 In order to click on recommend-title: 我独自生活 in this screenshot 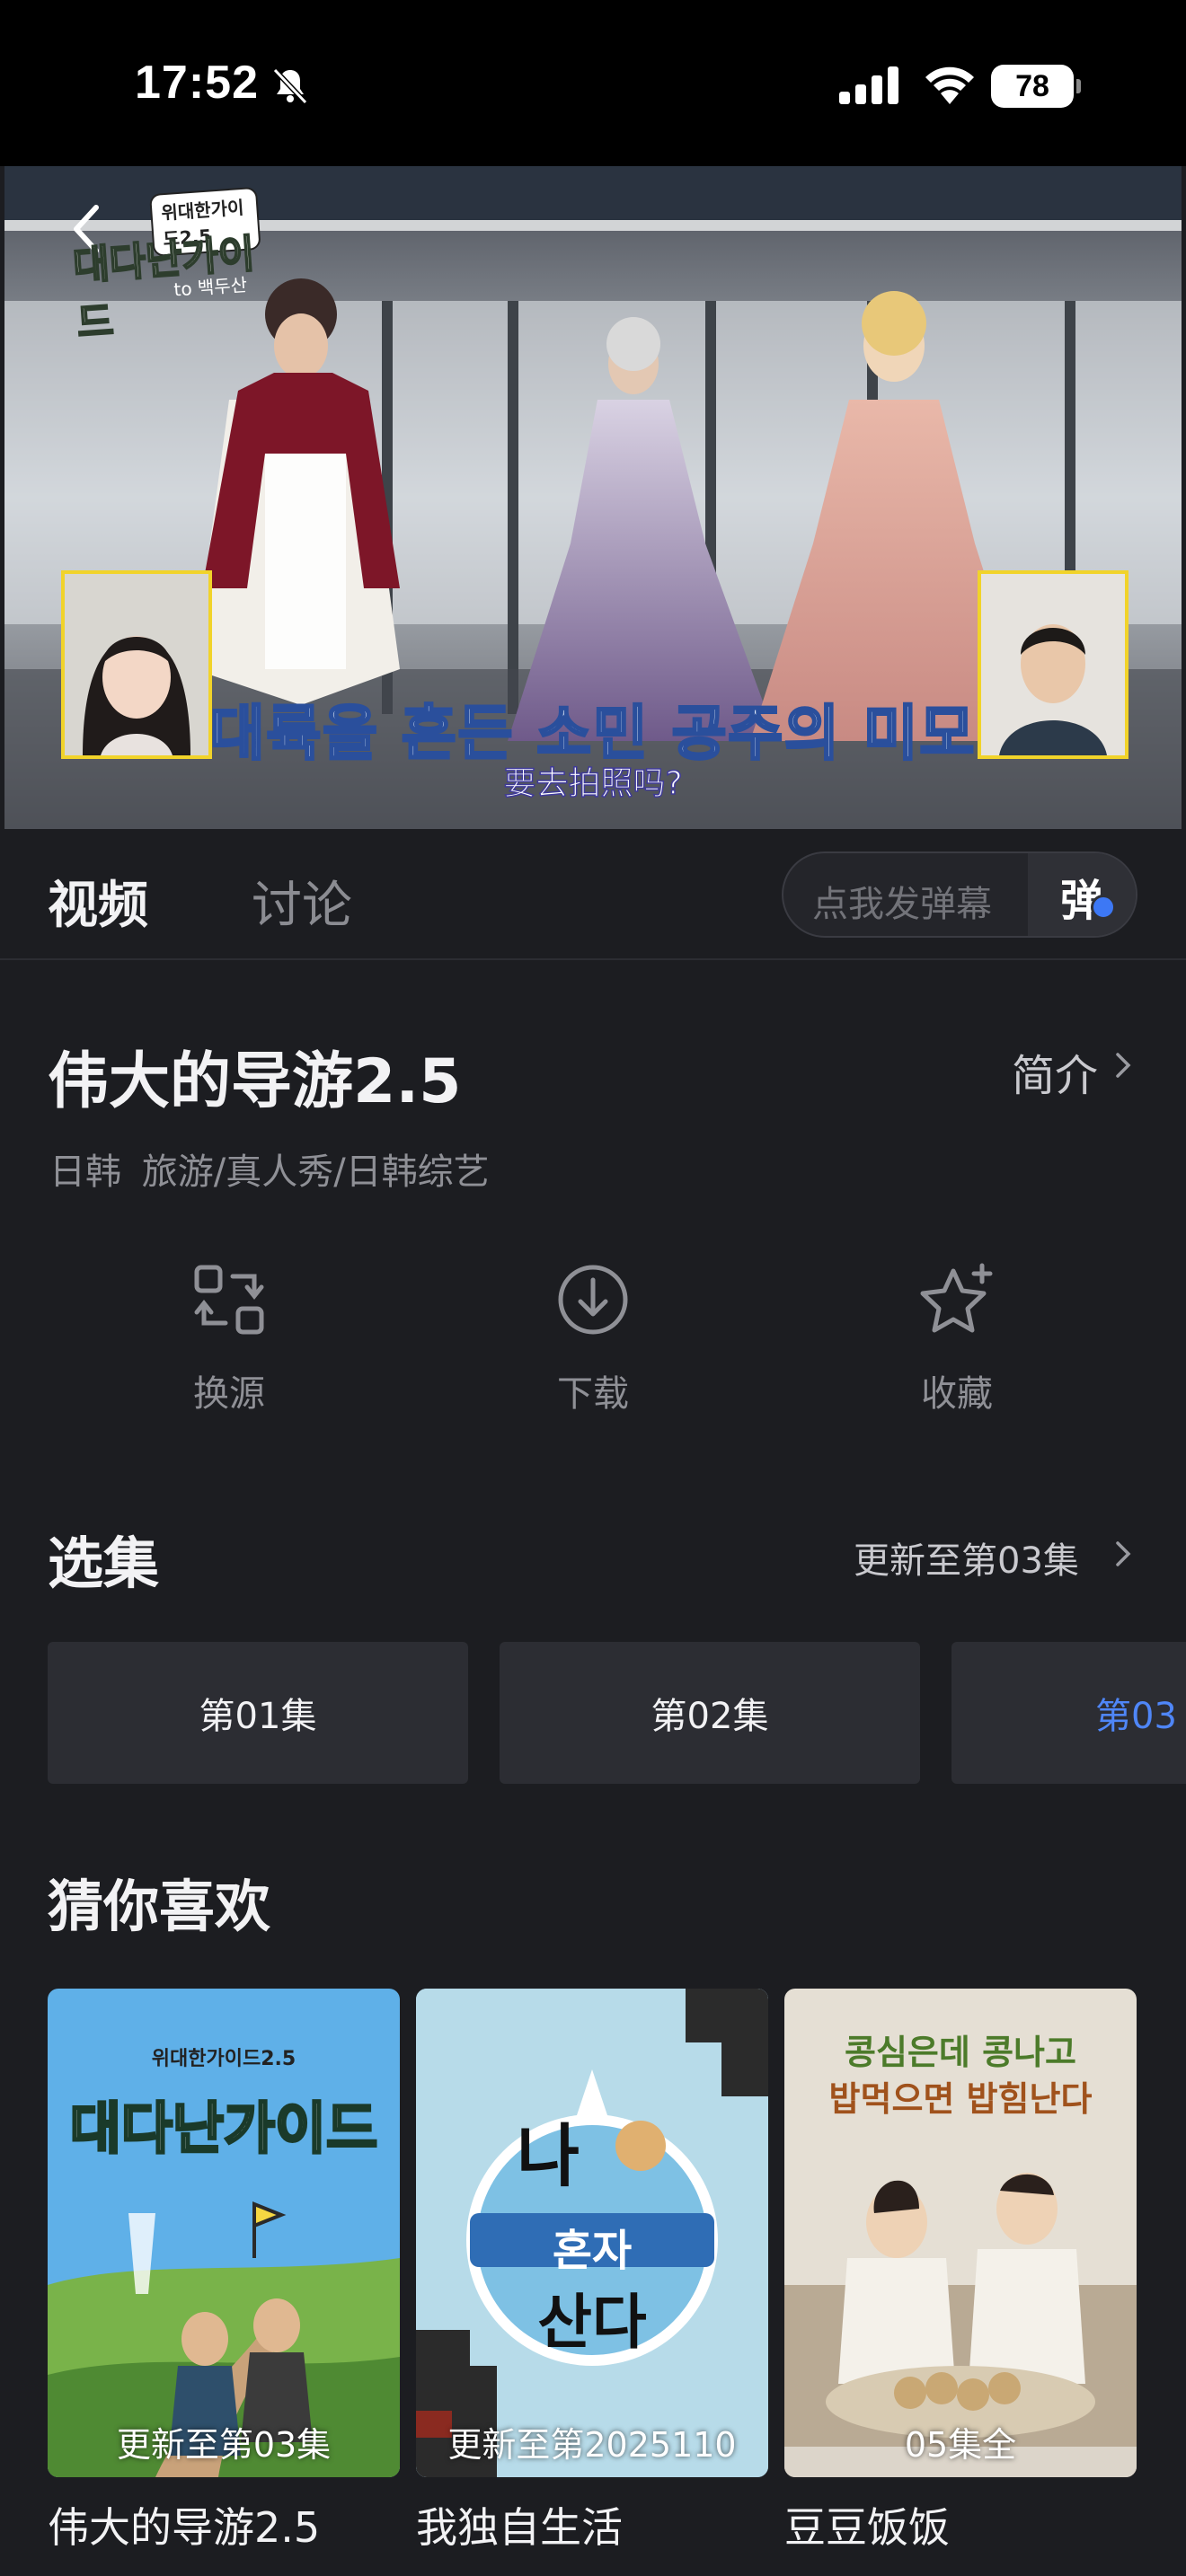, I will do `click(519, 2527)`.